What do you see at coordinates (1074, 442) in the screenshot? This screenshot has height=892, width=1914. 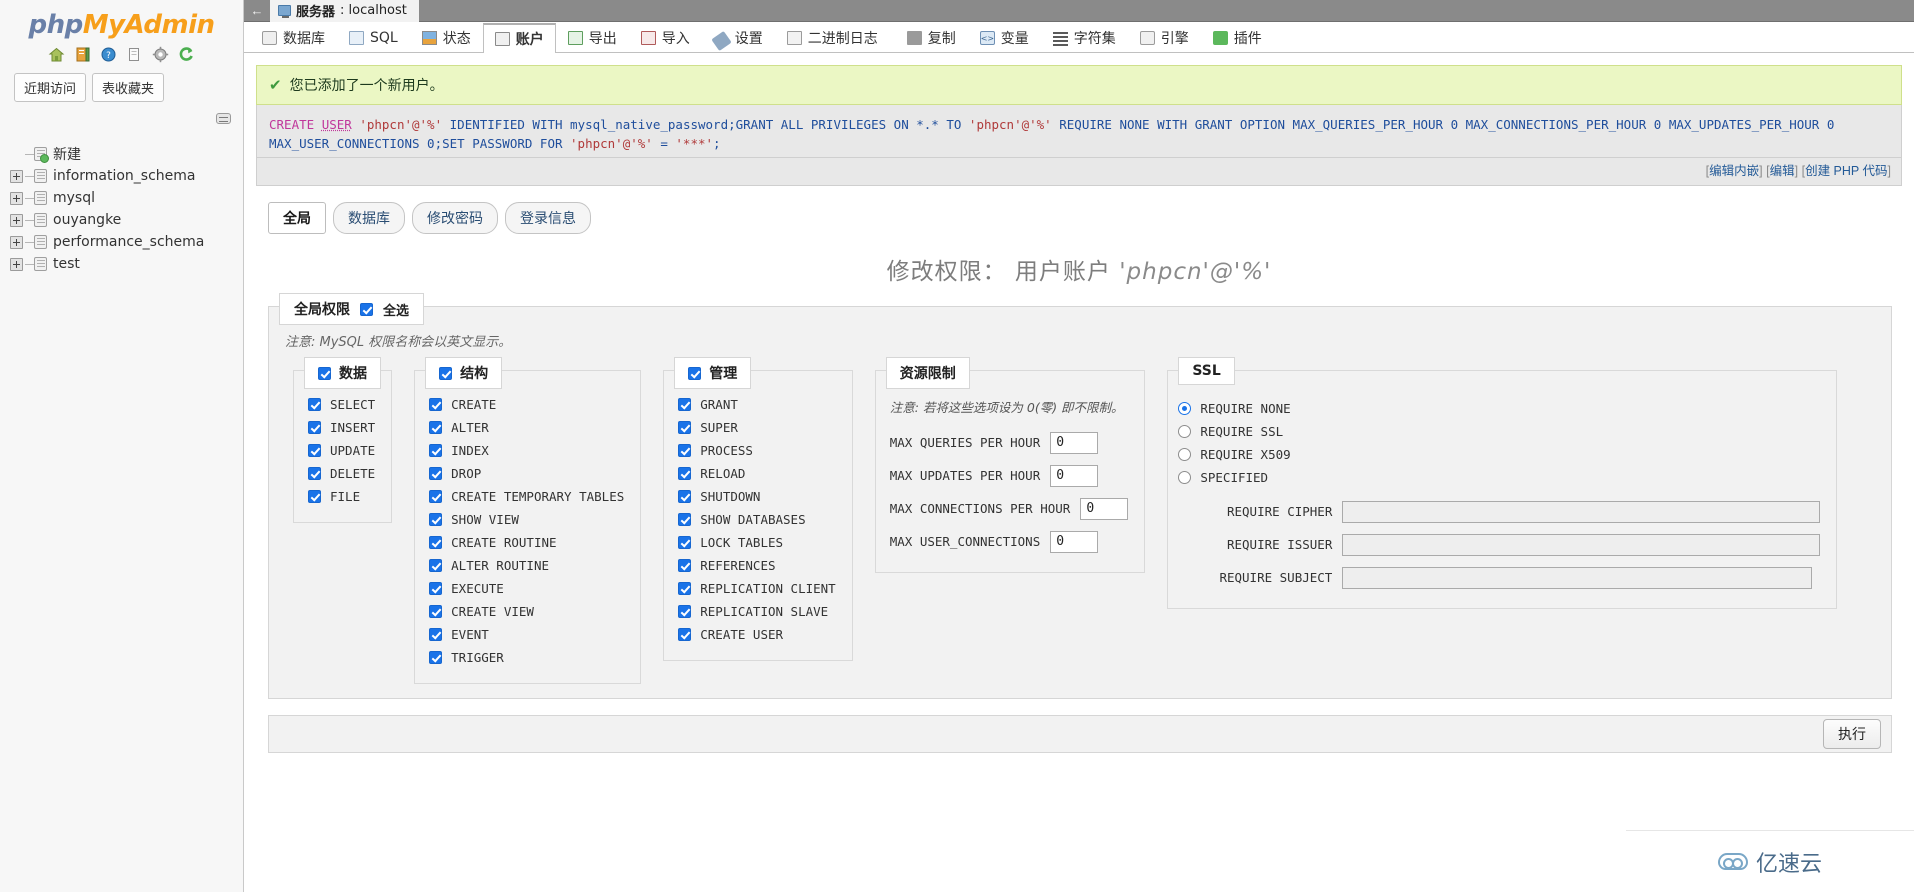 I see `max-queries-per-hour-input` at bounding box center [1074, 442].